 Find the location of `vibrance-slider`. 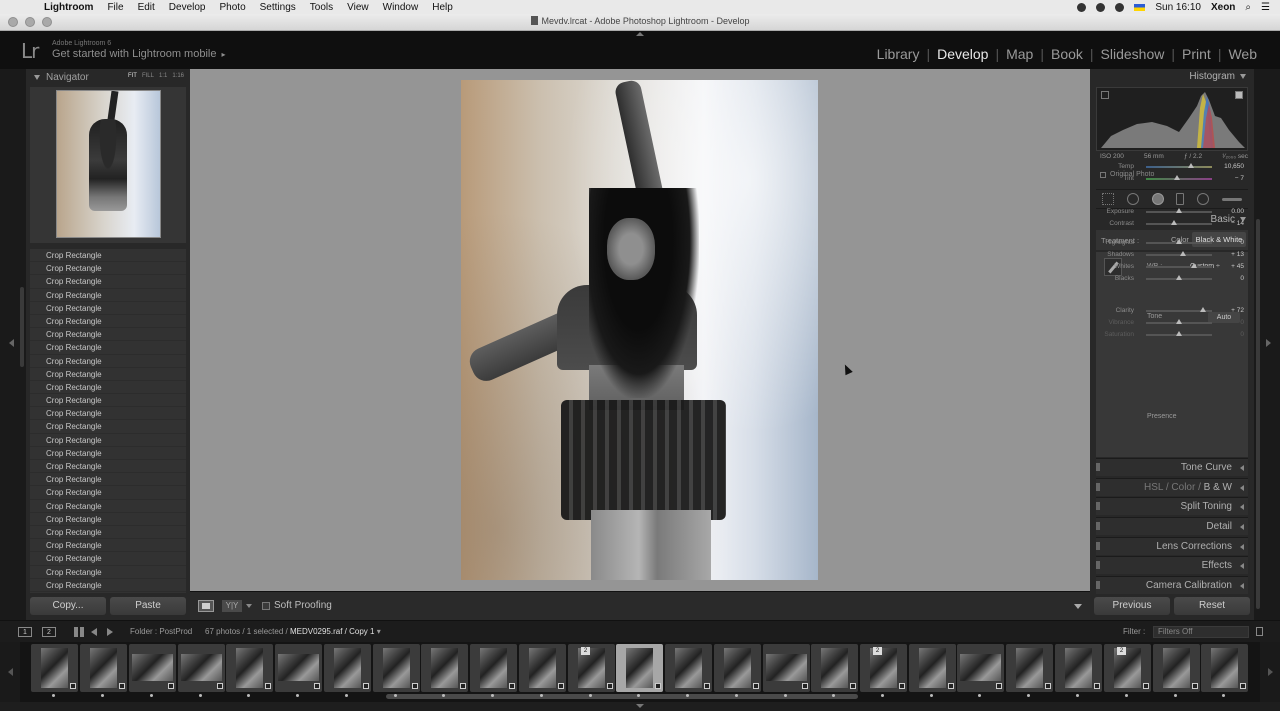

vibrance-slider is located at coordinates (1179, 321).